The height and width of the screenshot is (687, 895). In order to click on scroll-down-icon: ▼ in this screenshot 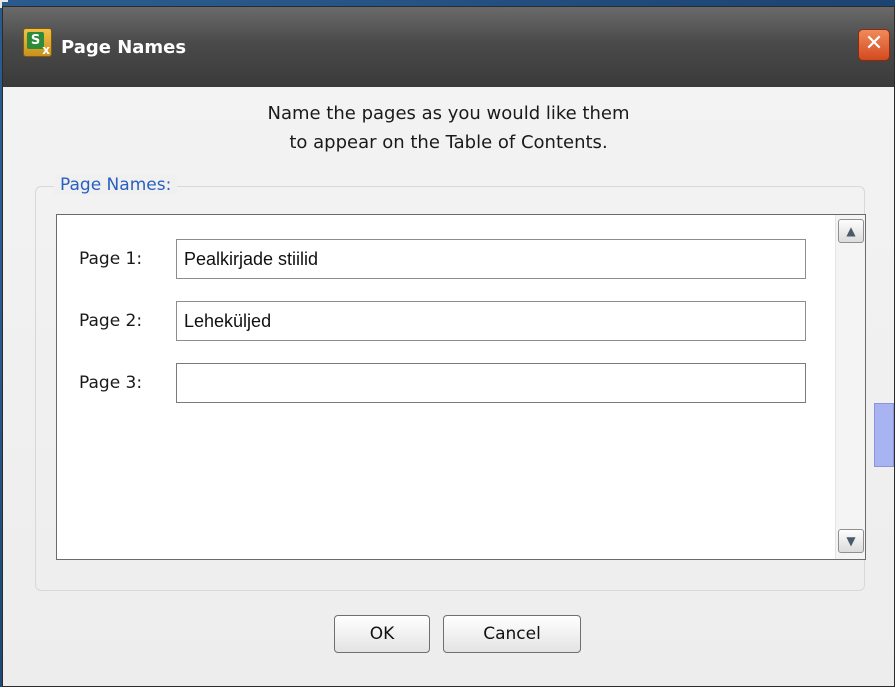, I will do `click(851, 541)`.